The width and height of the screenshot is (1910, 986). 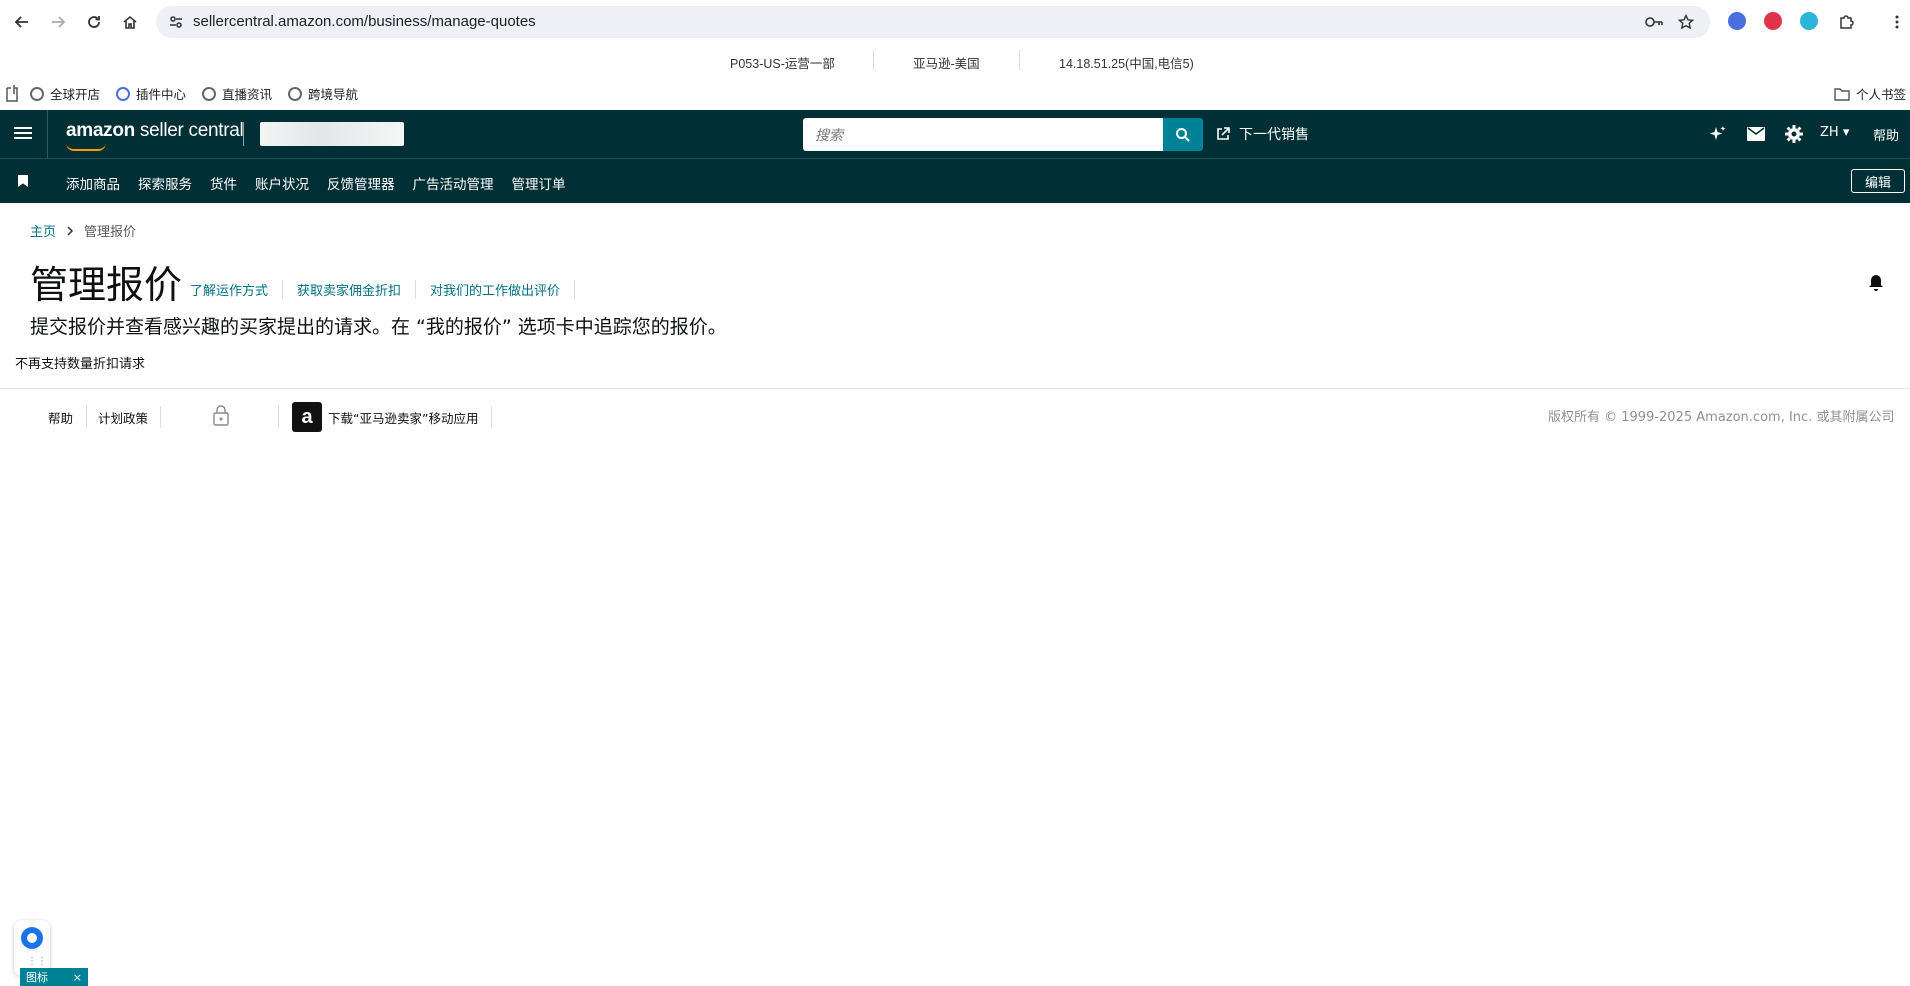 I want to click on breadcrumb-current: 管理报价, so click(x=110, y=232).